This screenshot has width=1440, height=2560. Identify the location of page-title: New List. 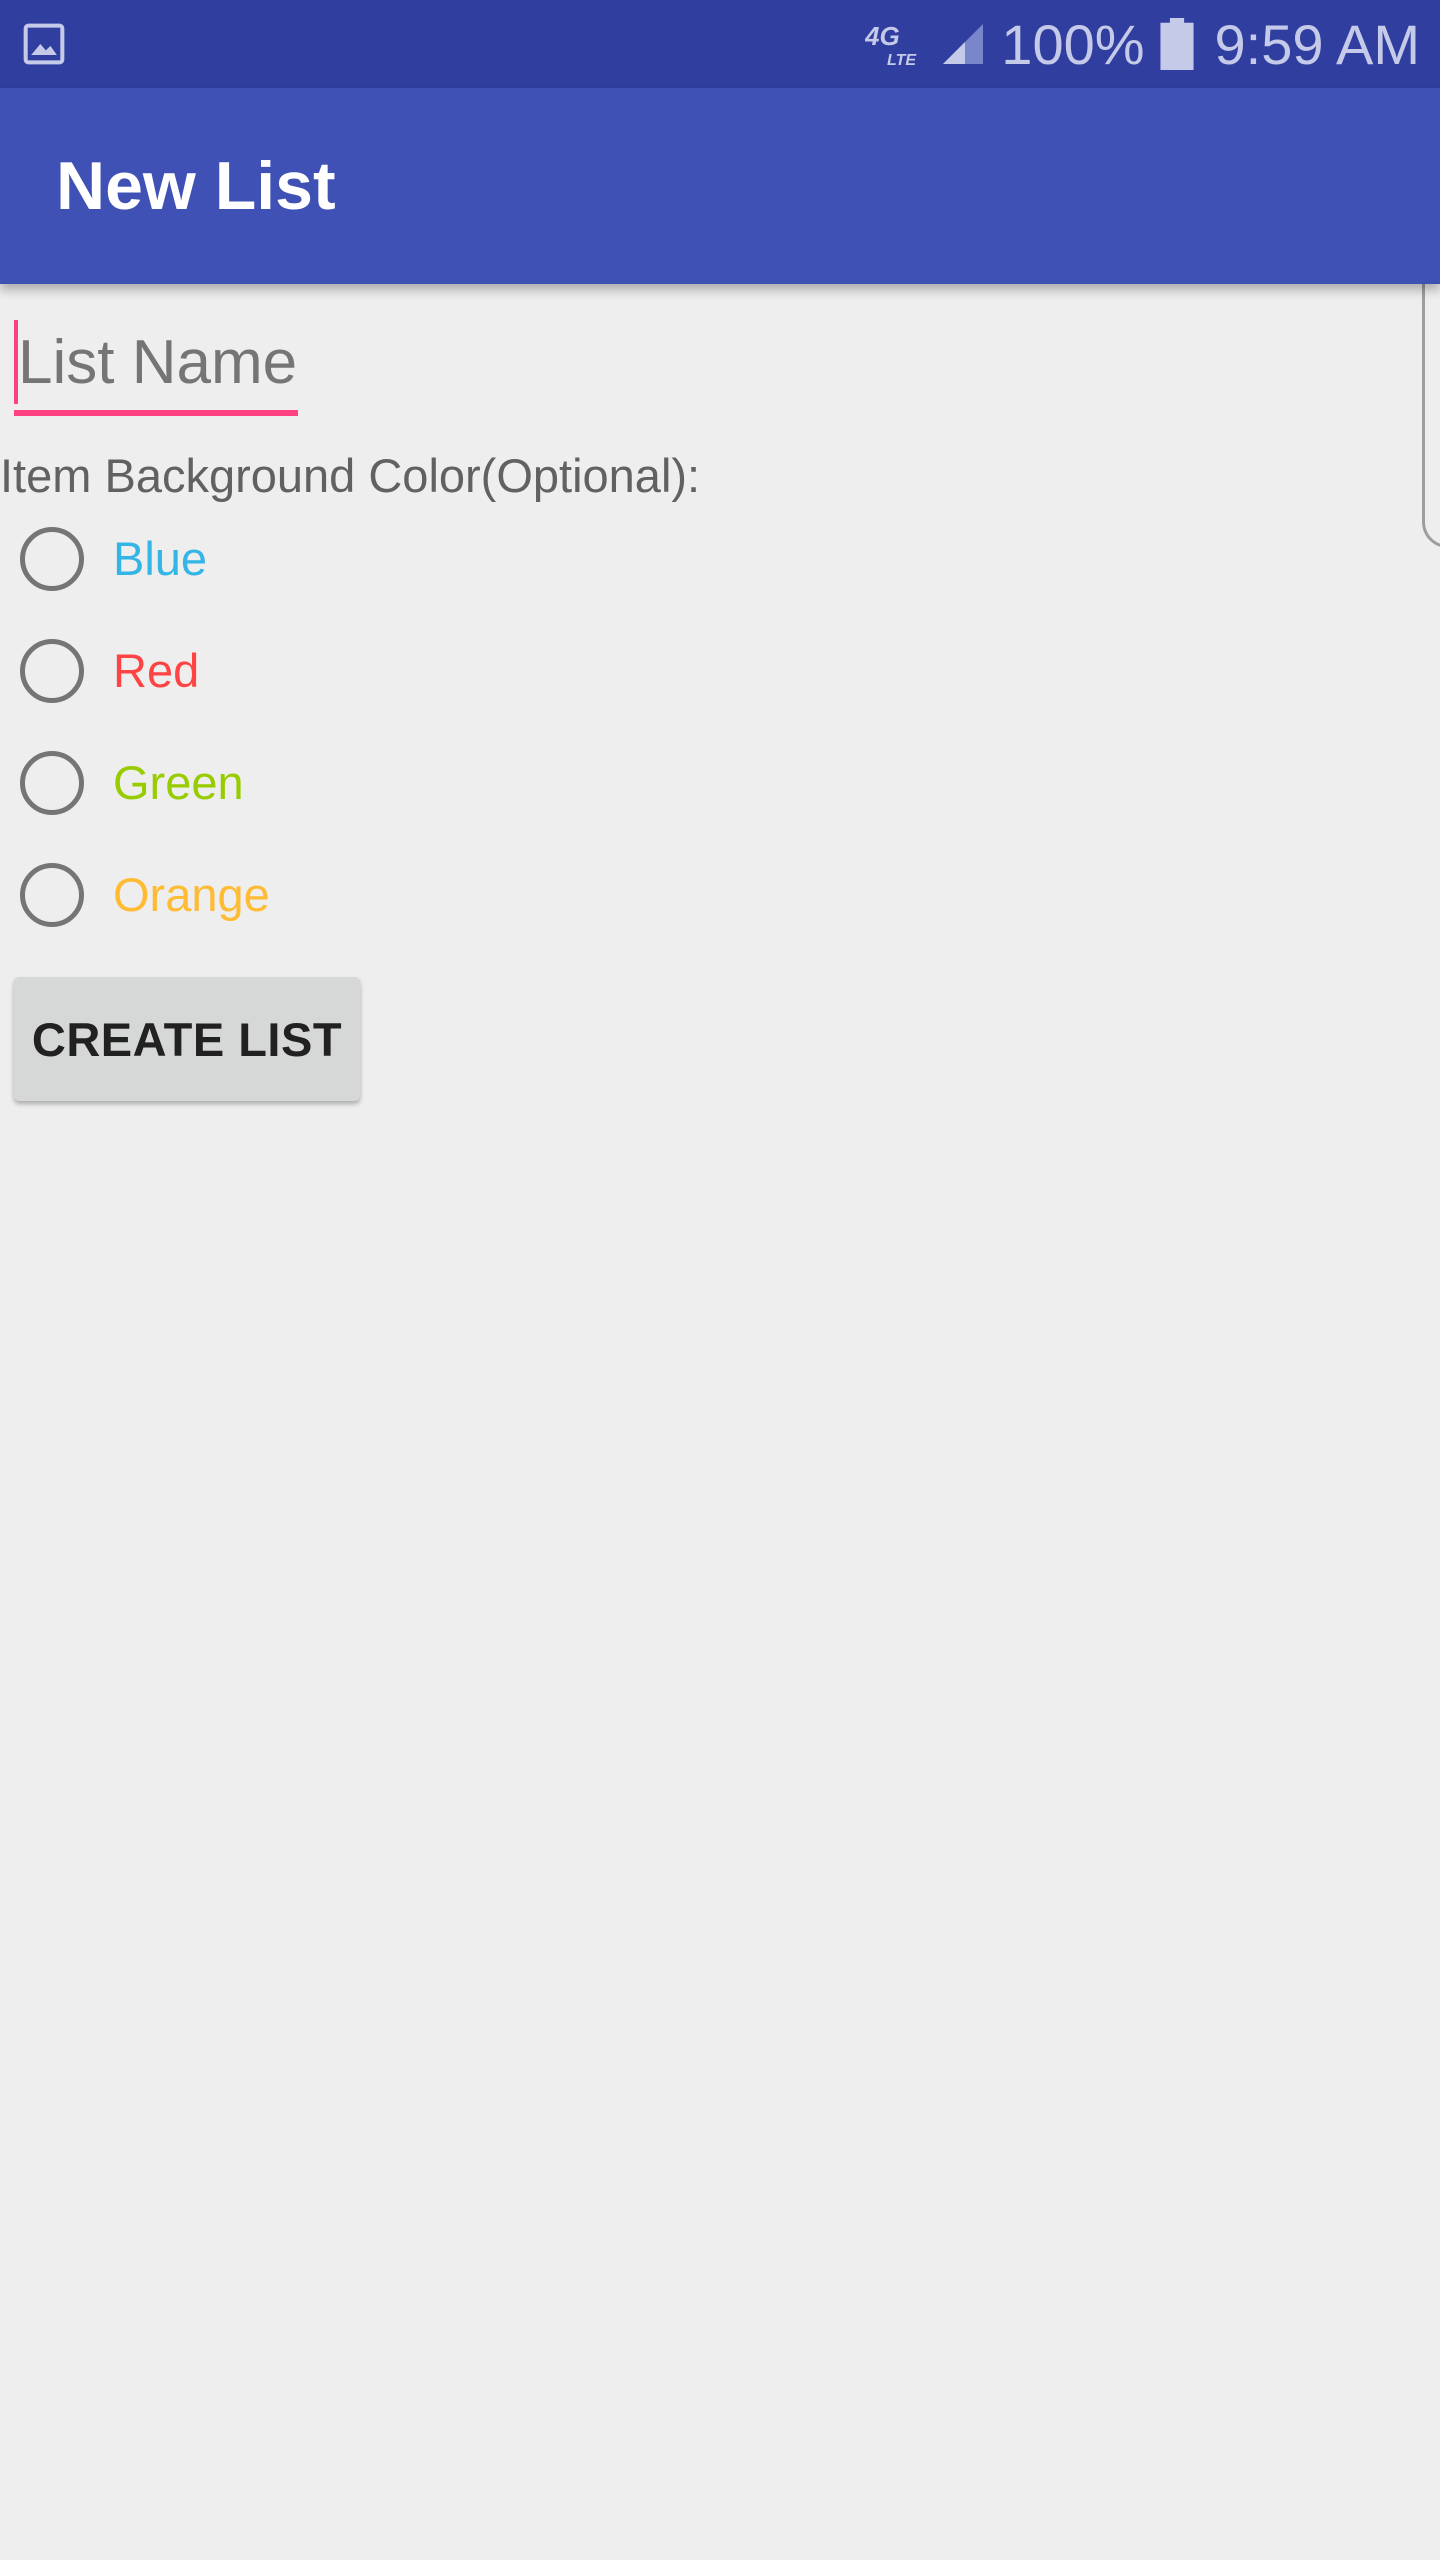
(196, 186).